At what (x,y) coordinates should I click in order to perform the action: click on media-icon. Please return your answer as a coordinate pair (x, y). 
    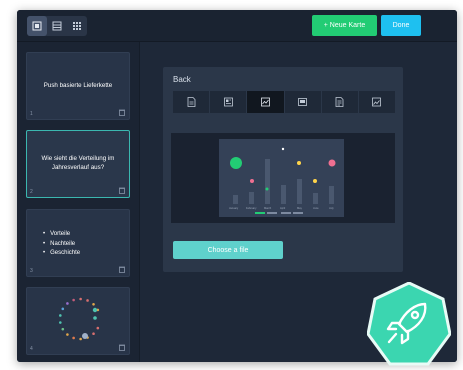
    Looking at the image, I should click on (302, 102).